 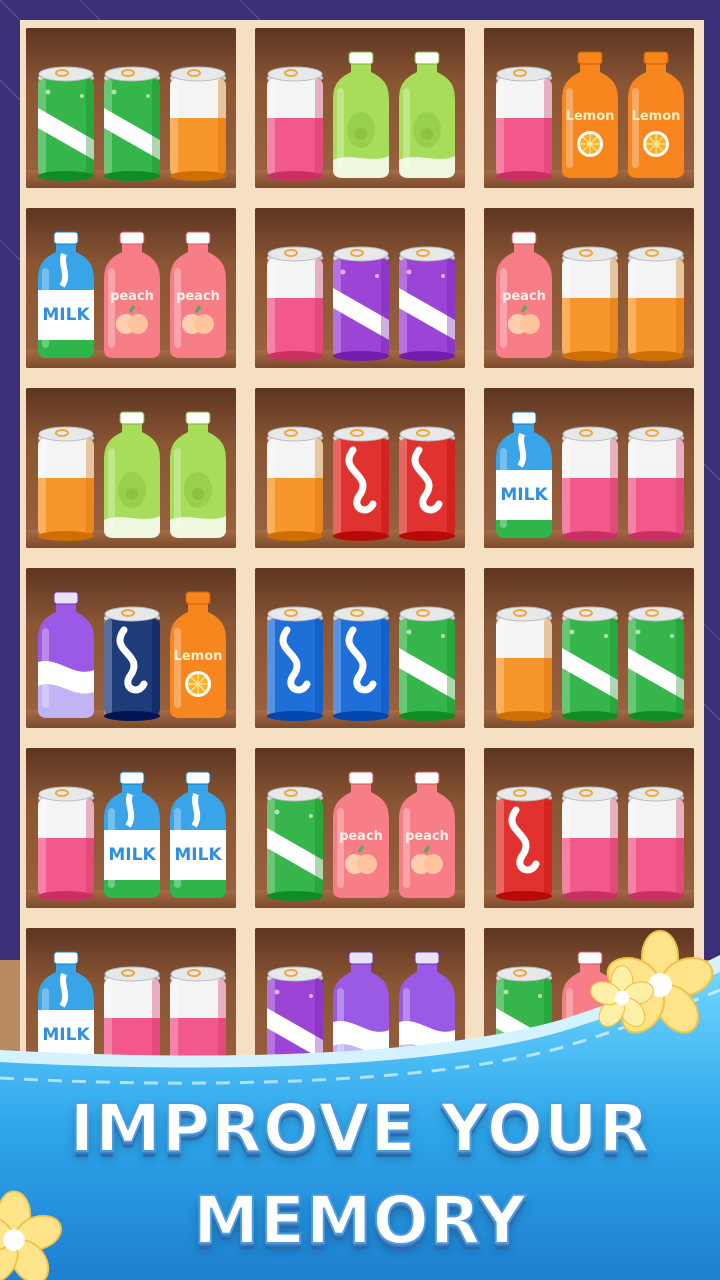 I want to click on shelf-slot: Lemon, so click(x=131, y=648).